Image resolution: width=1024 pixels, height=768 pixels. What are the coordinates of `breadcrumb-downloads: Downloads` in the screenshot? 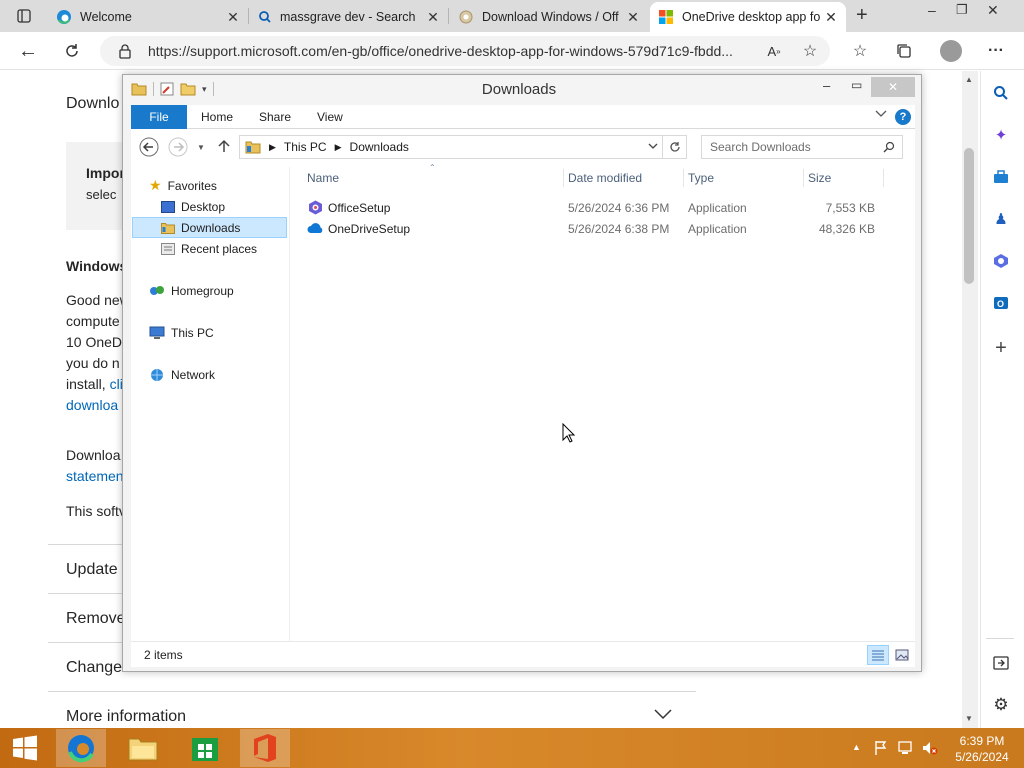 It's located at (379, 147).